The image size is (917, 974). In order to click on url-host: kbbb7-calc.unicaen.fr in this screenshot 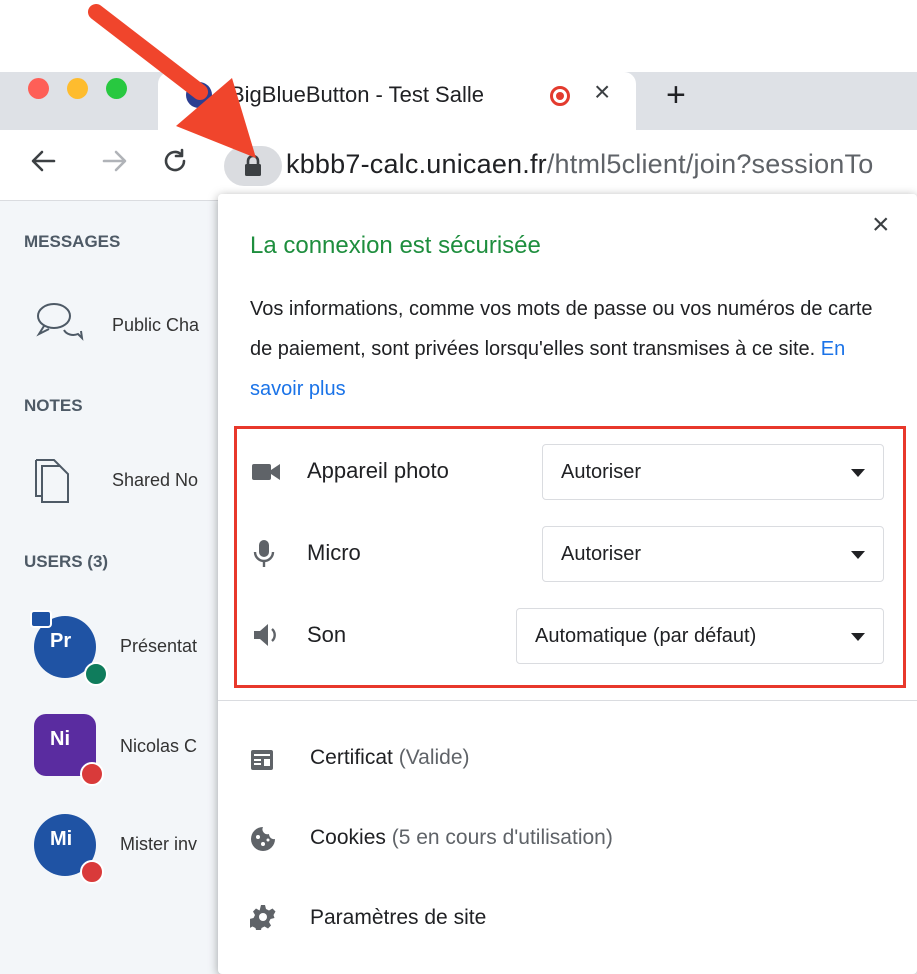, I will do `click(416, 164)`.